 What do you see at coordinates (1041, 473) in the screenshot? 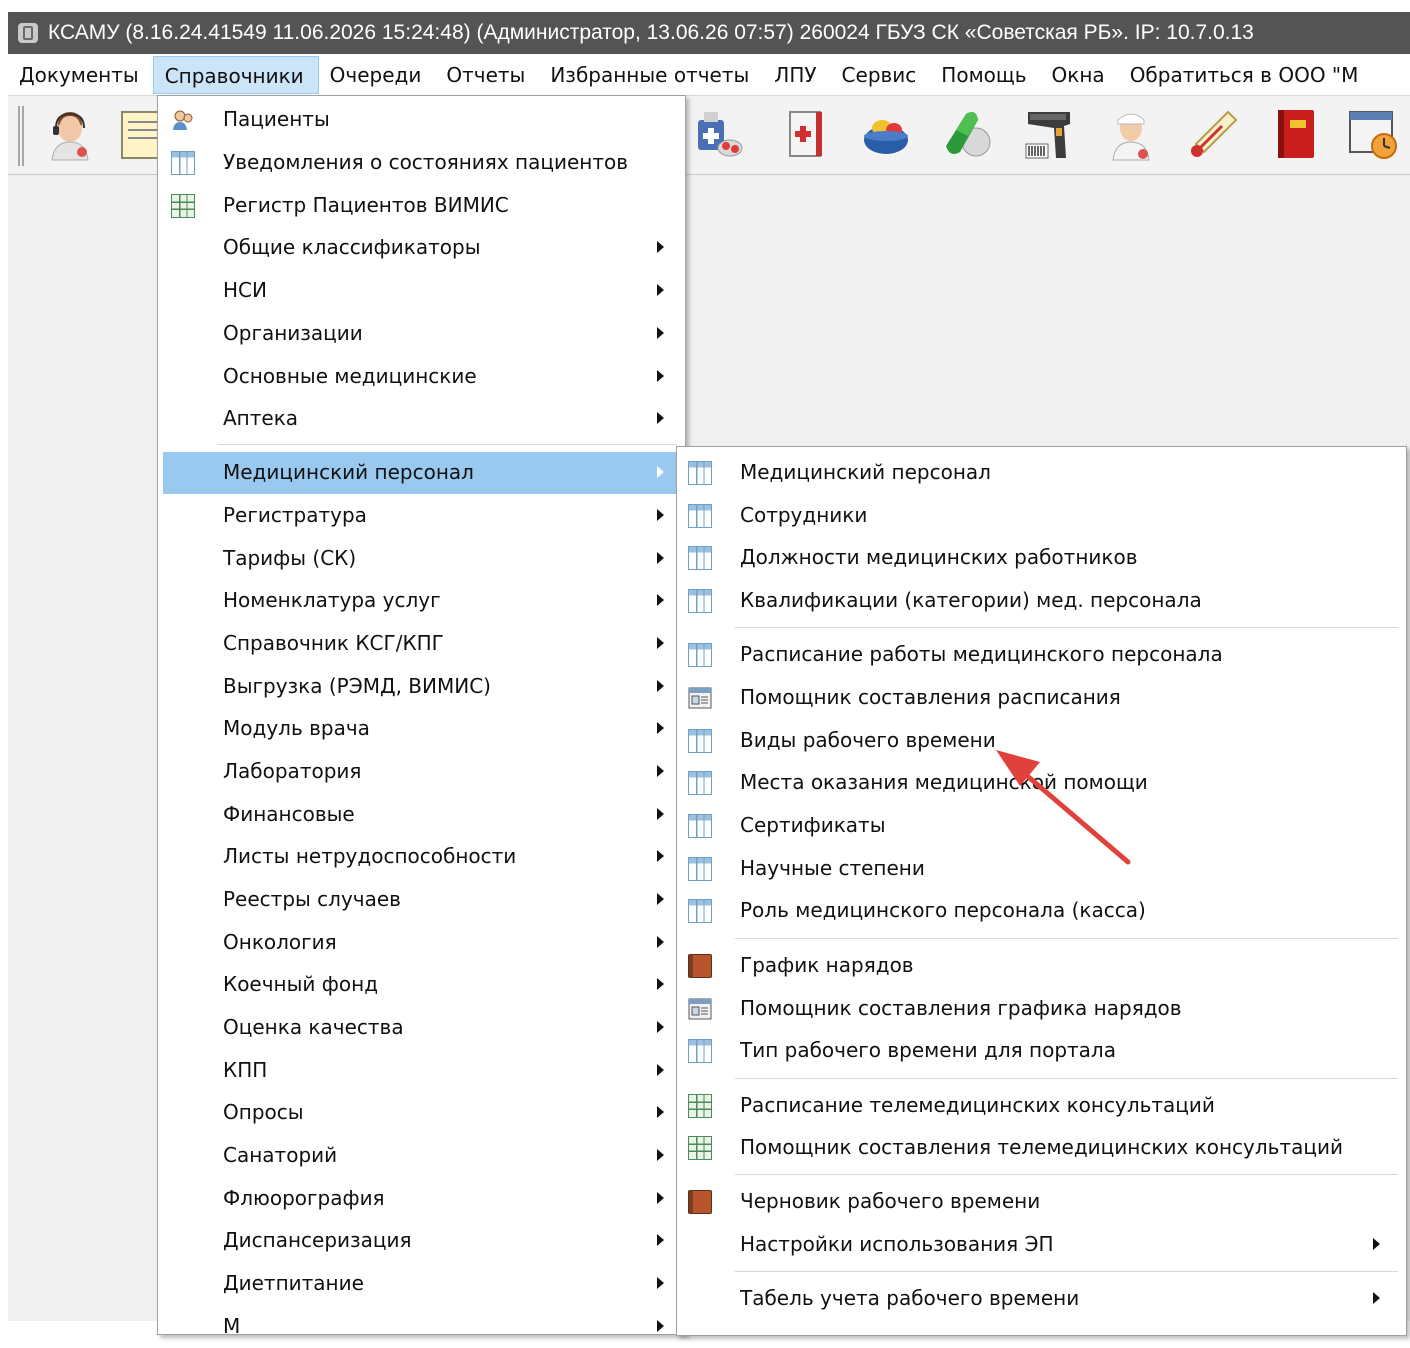
I see `submenu-item-medical-staff: Медицинский персонал` at bounding box center [1041, 473].